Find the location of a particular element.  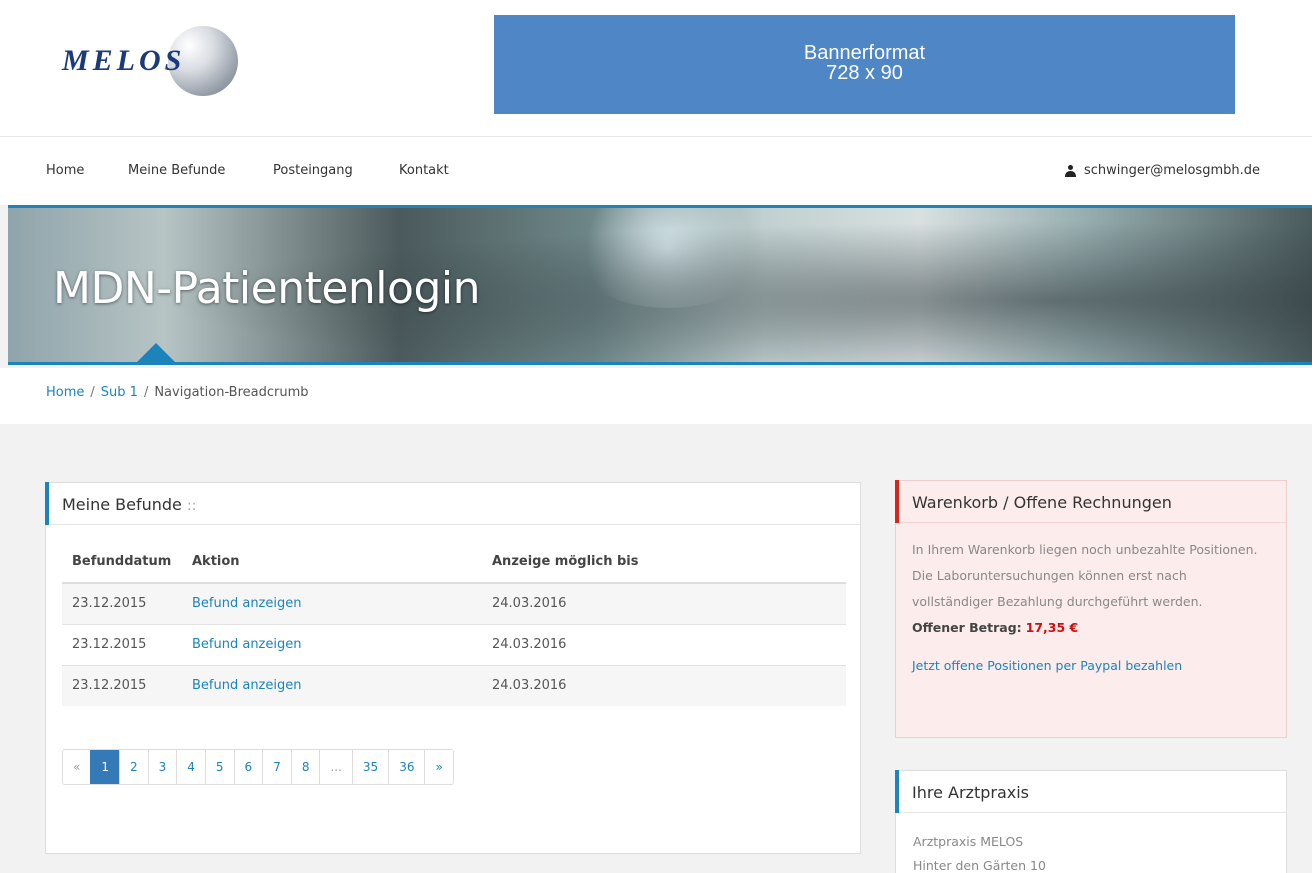

pagination-page-4: 4 is located at coordinates (190, 767).